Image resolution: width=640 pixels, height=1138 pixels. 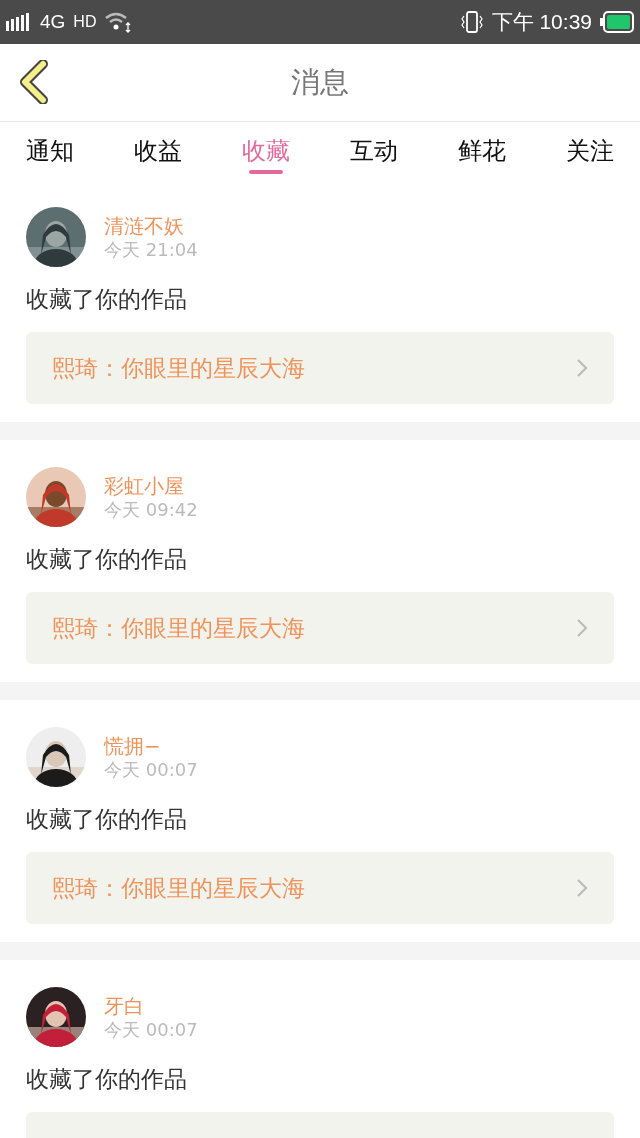 What do you see at coordinates (320, 82) in the screenshot?
I see `page-title: 消息` at bounding box center [320, 82].